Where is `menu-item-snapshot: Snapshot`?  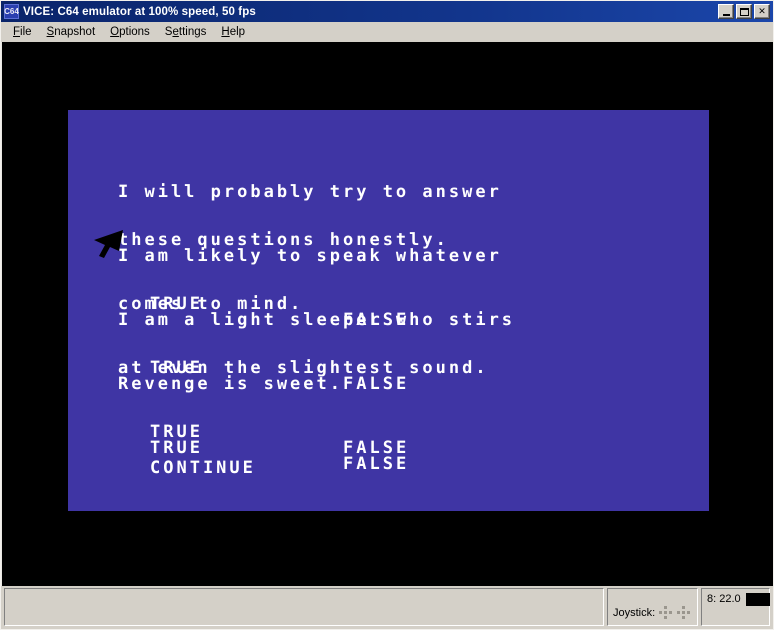
menu-item-snapshot: Snapshot is located at coordinates (72, 32).